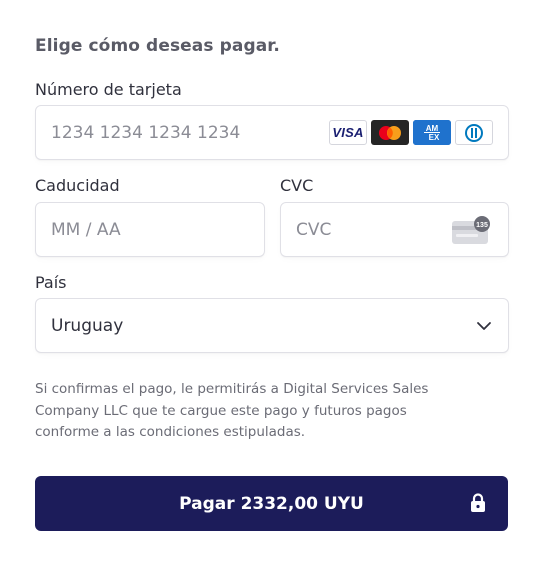  What do you see at coordinates (411, 132) in the screenshot?
I see `card-brands: VISA AM EX` at bounding box center [411, 132].